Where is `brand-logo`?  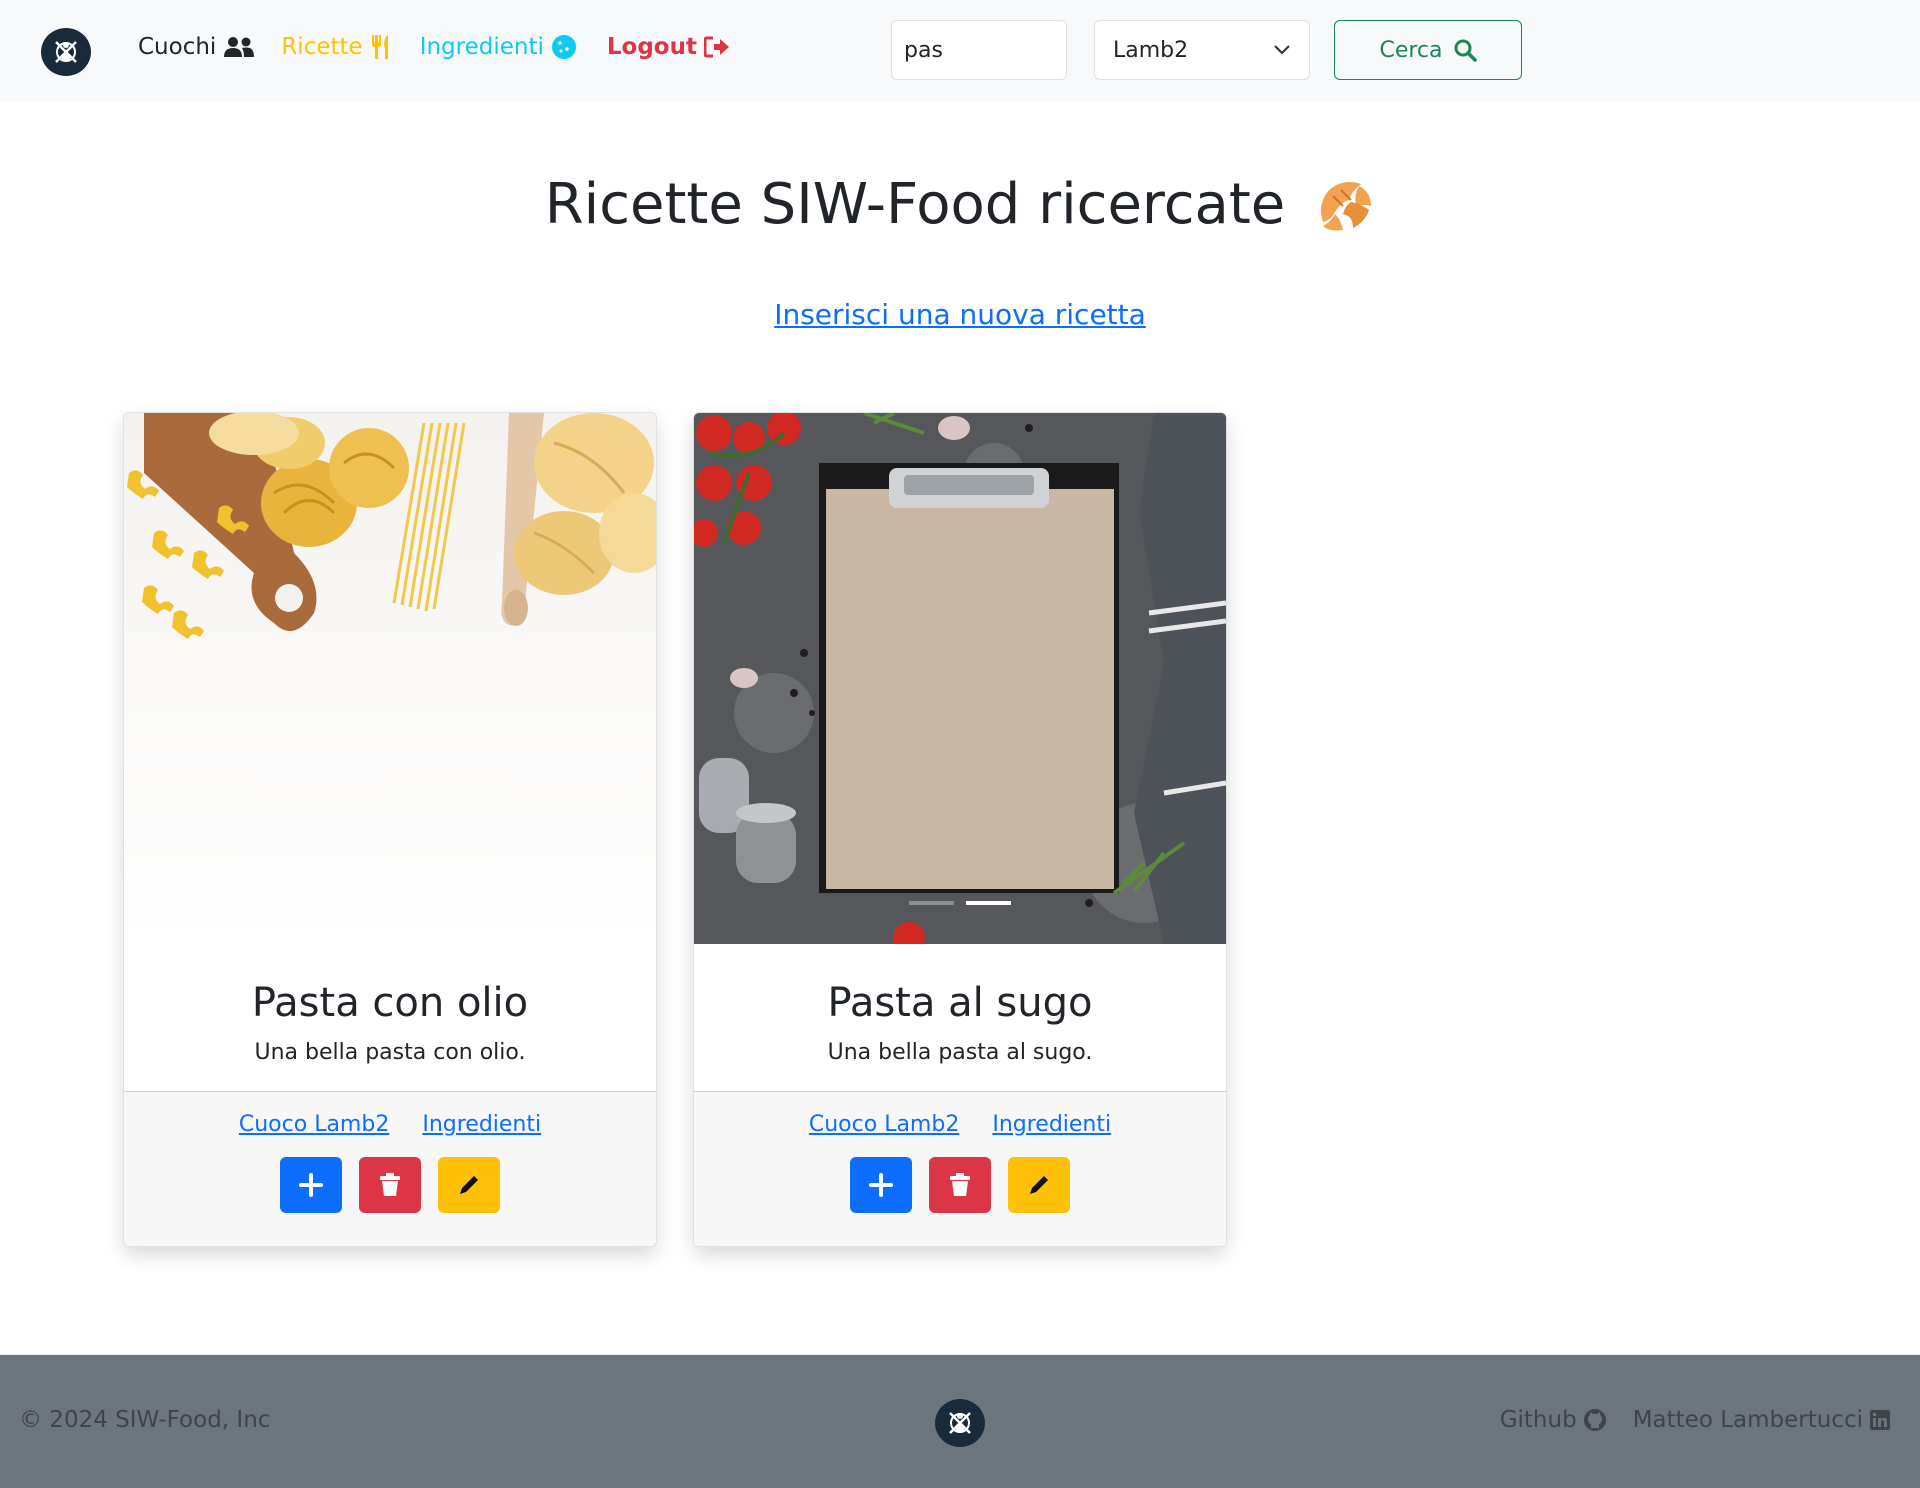
brand-logo is located at coordinates (66, 52).